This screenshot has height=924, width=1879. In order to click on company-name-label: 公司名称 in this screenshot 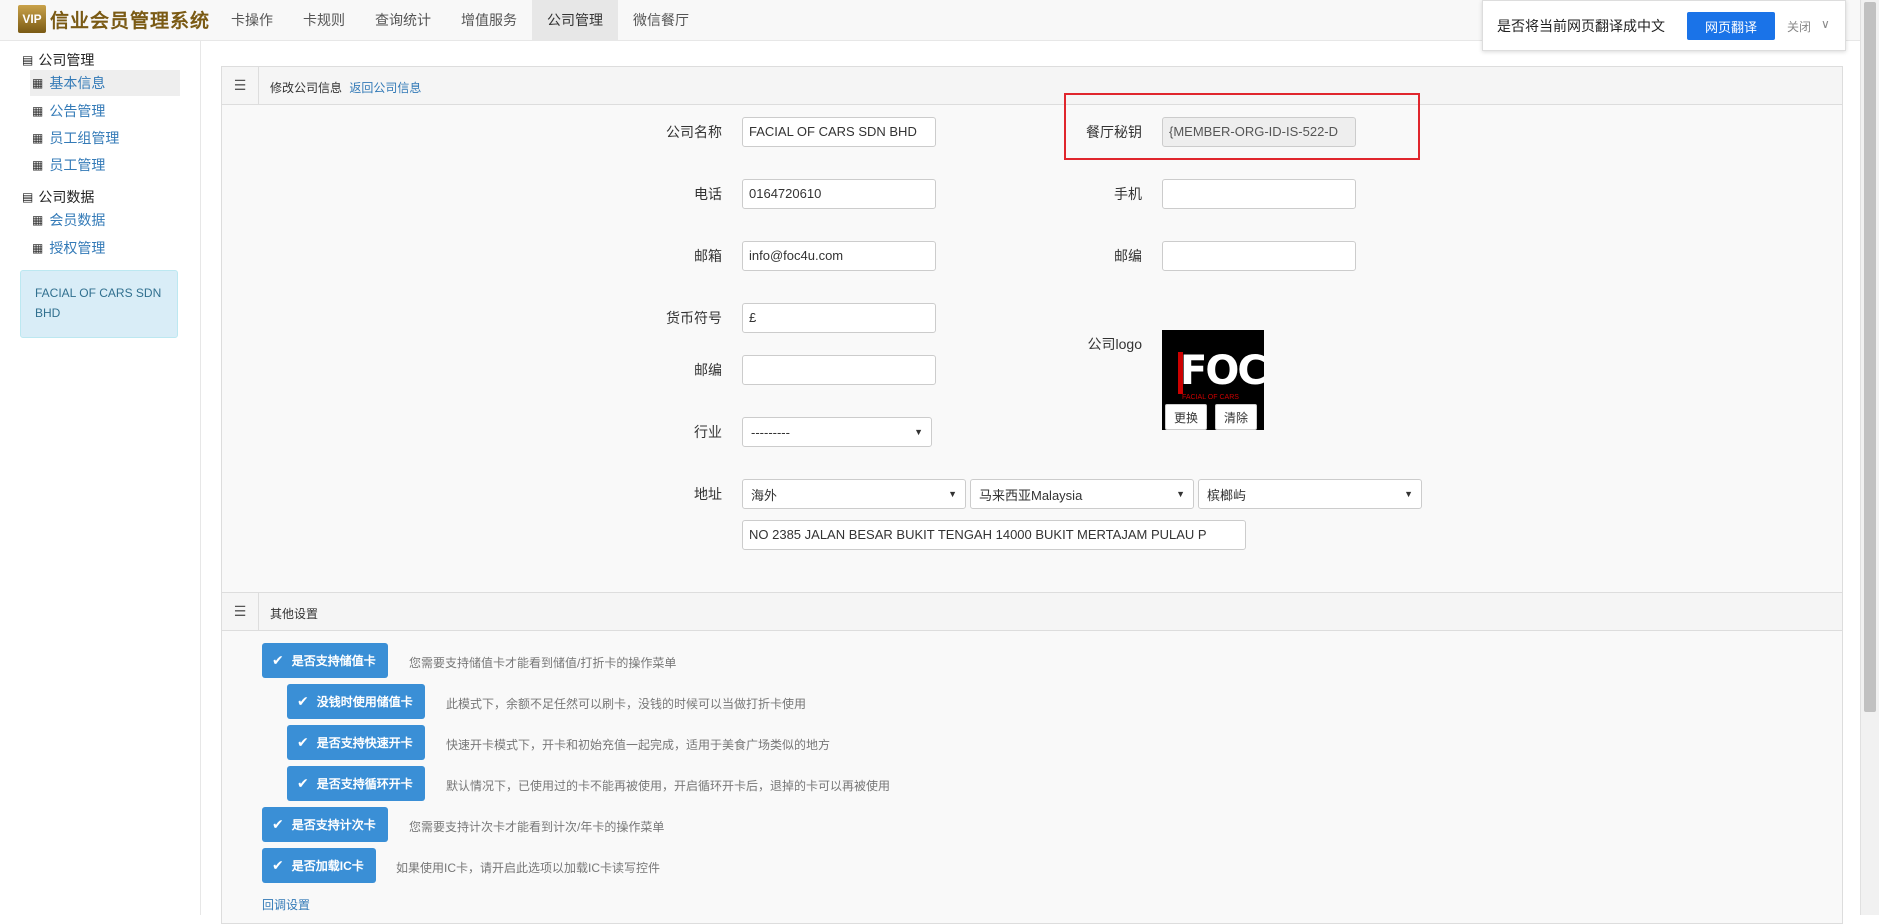, I will do `click(694, 132)`.